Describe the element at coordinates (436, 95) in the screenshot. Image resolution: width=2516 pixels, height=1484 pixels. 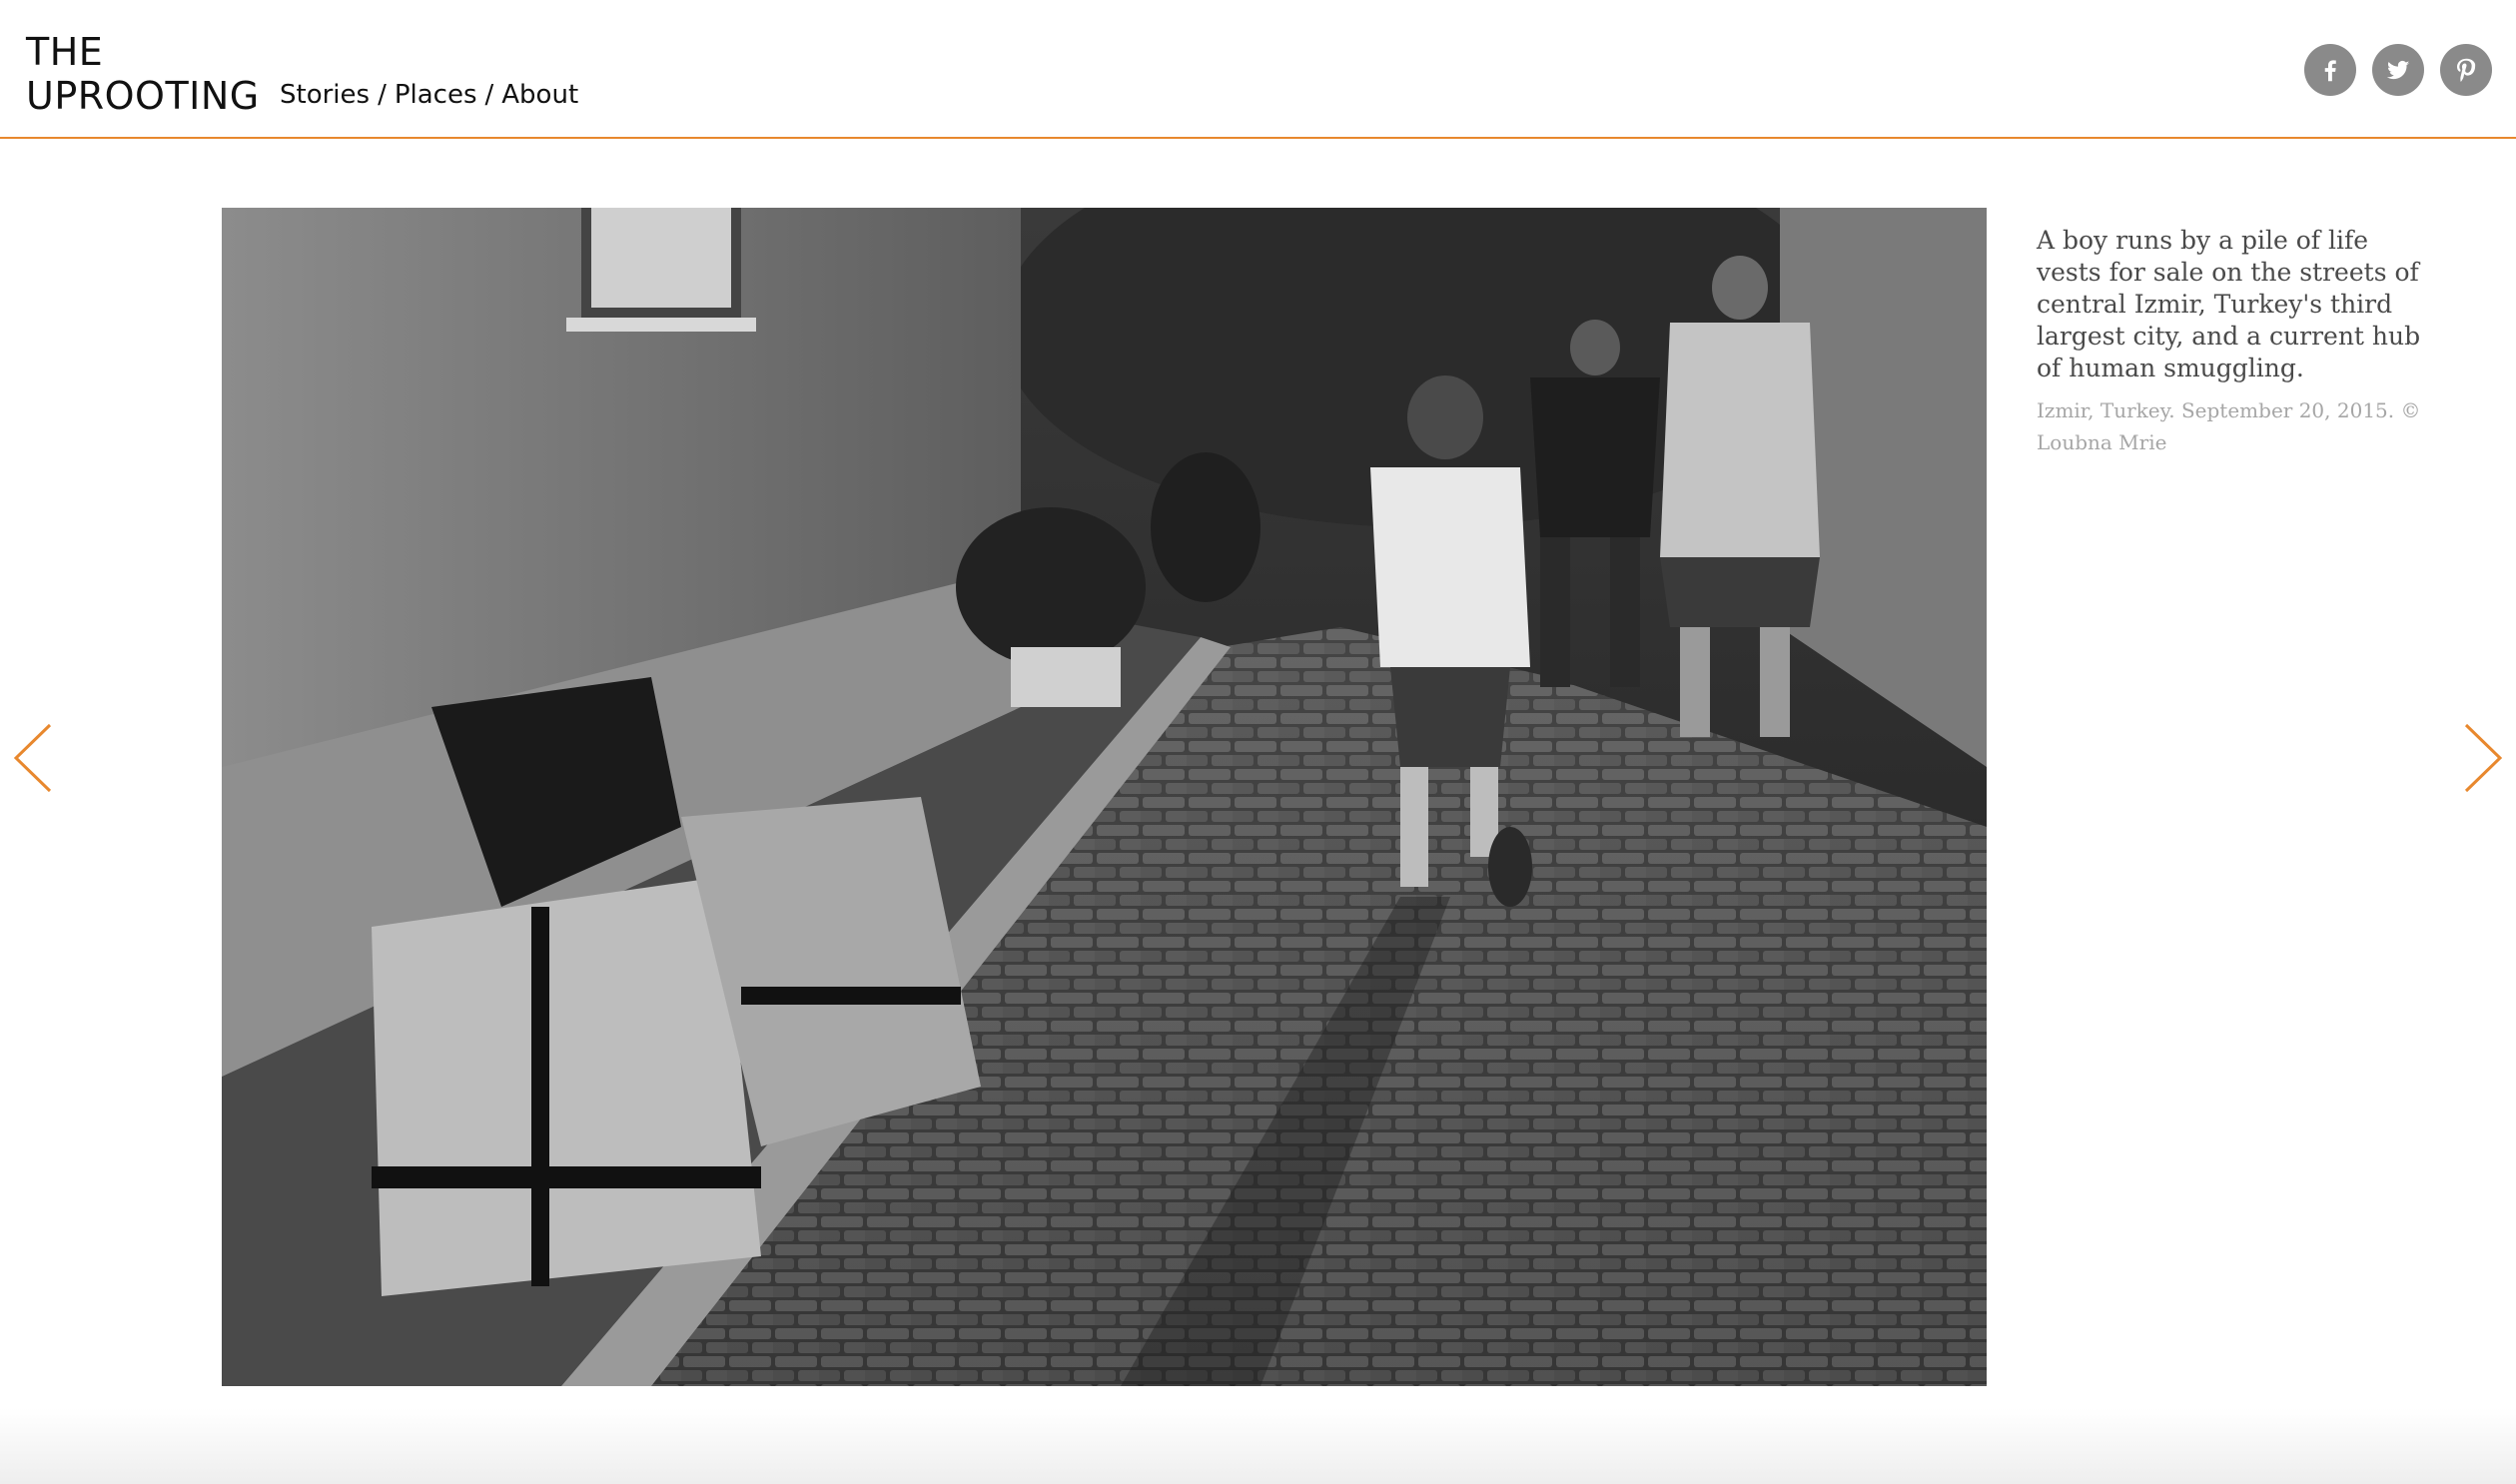
I see `nav-item-places: Places` at that location.